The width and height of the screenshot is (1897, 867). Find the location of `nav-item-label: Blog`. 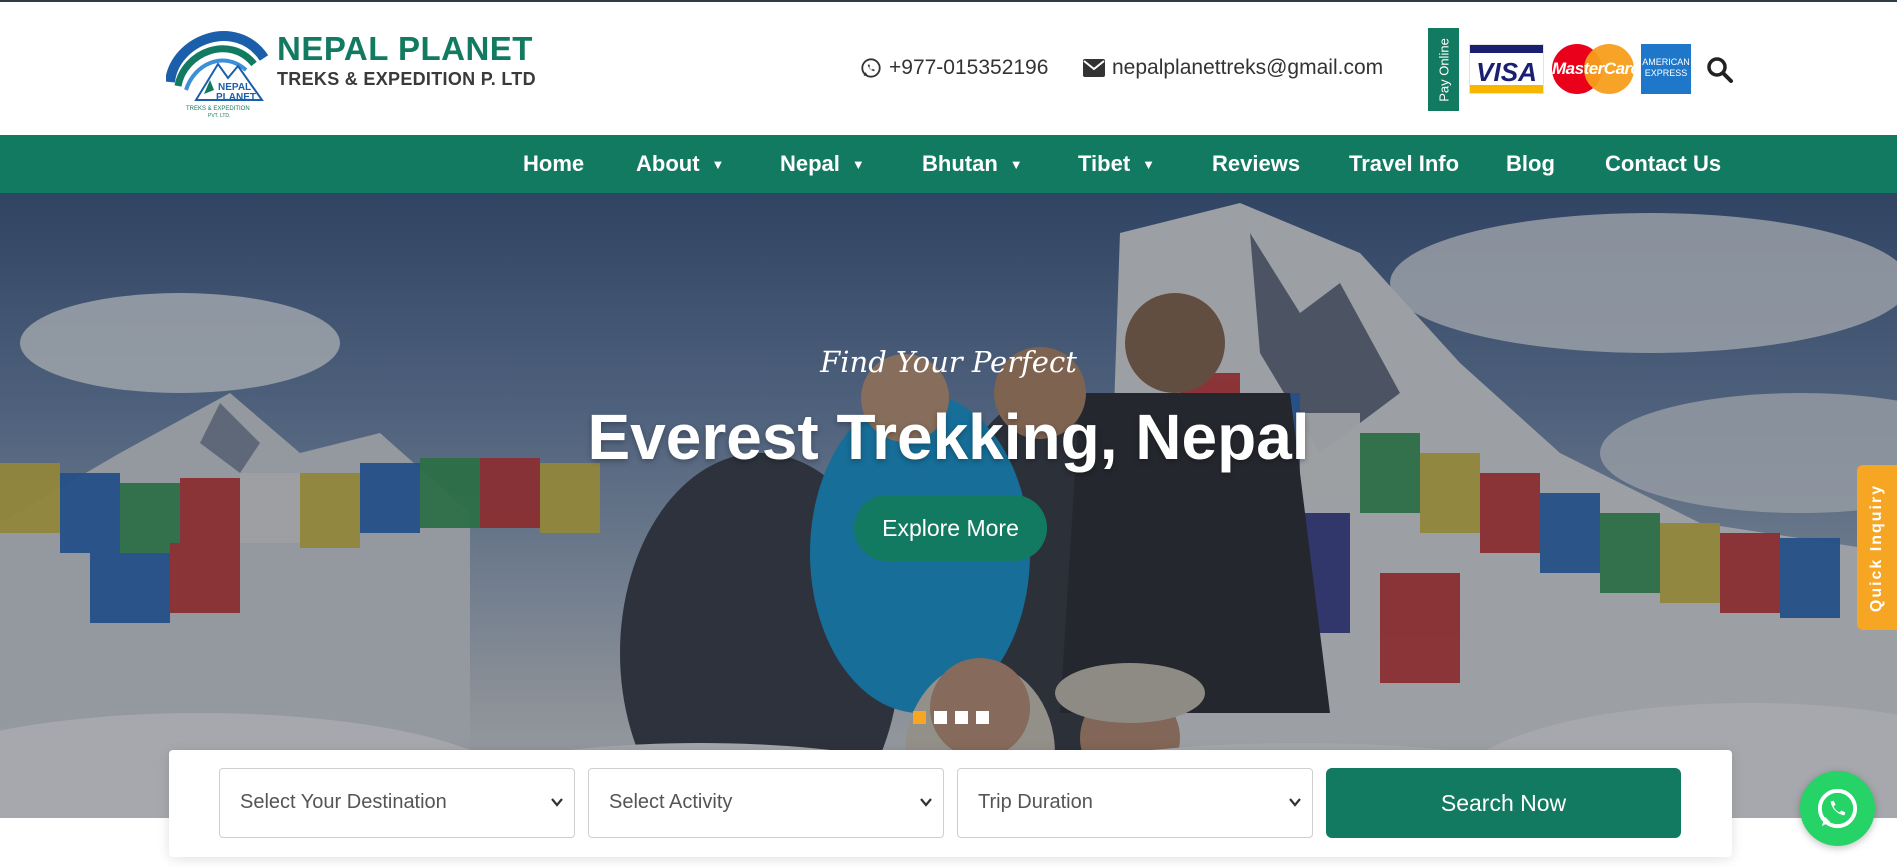

nav-item-label: Blog is located at coordinates (1530, 163).